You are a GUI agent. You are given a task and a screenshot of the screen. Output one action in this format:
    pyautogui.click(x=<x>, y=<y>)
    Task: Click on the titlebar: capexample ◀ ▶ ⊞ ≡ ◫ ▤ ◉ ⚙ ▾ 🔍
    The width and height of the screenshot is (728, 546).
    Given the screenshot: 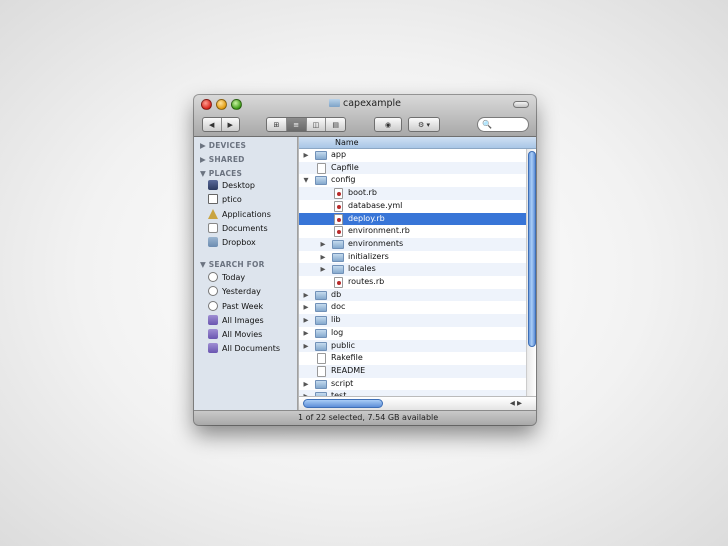 What is the action you would take?
    pyautogui.click(x=365, y=116)
    